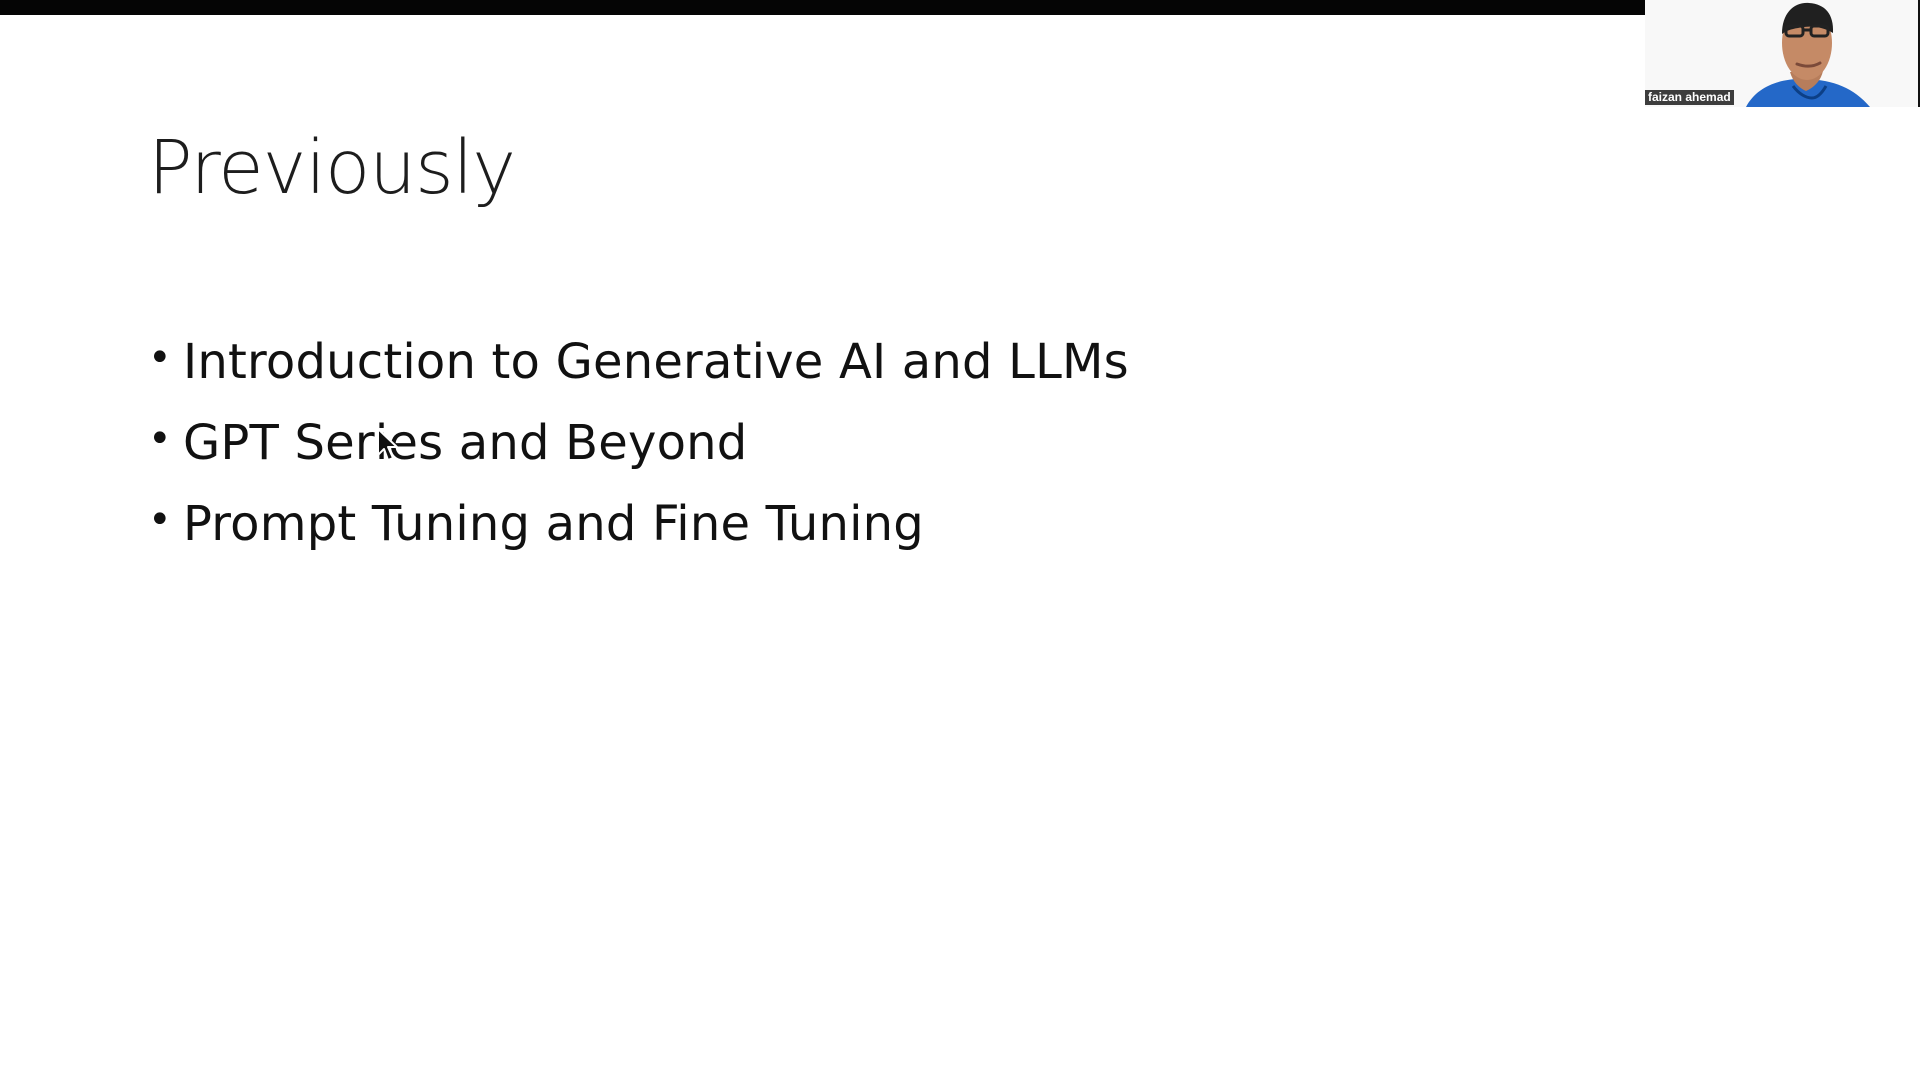 Image resolution: width=1920 pixels, height=1080 pixels. I want to click on bullet-item-intro: • Introduction to Generative AI and LLMs, so click(638, 361).